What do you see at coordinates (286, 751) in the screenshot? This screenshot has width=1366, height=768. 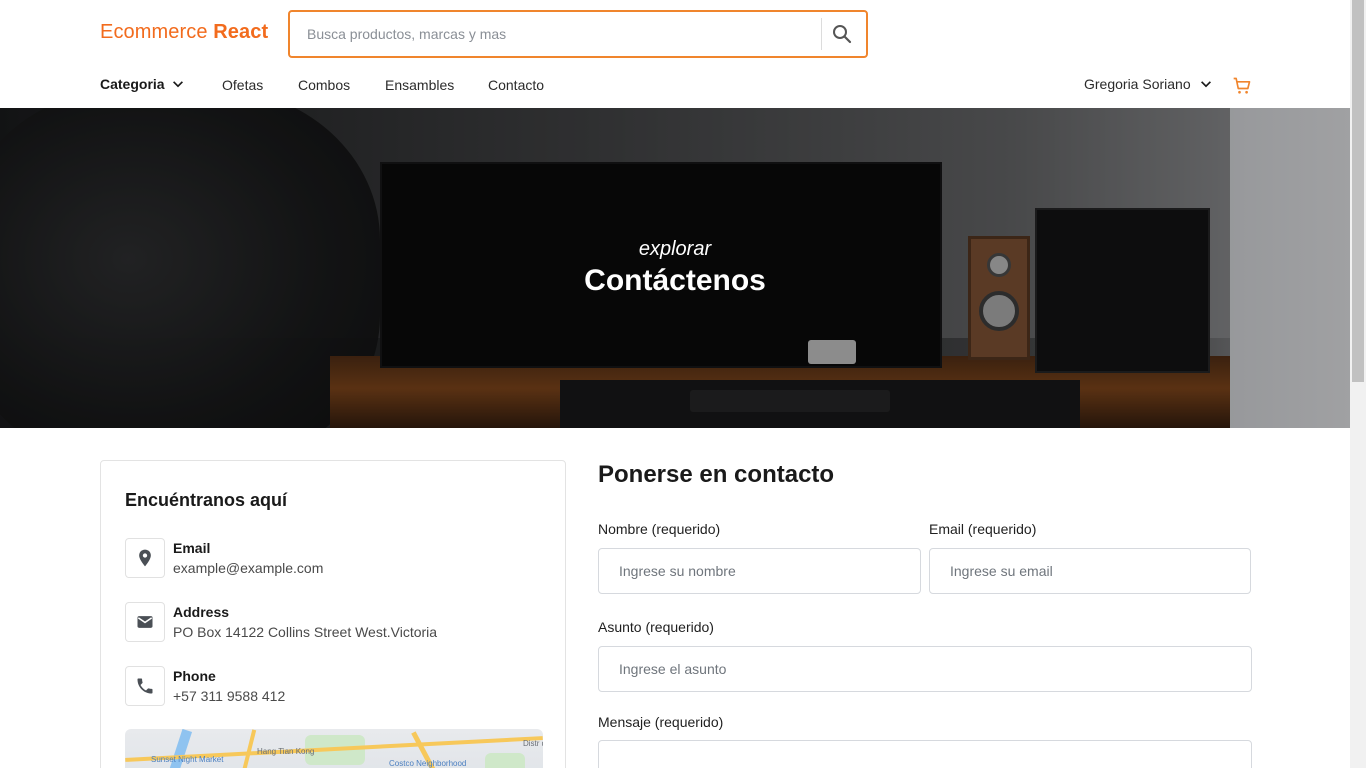 I see `map-label: Hang Tian Kong` at bounding box center [286, 751].